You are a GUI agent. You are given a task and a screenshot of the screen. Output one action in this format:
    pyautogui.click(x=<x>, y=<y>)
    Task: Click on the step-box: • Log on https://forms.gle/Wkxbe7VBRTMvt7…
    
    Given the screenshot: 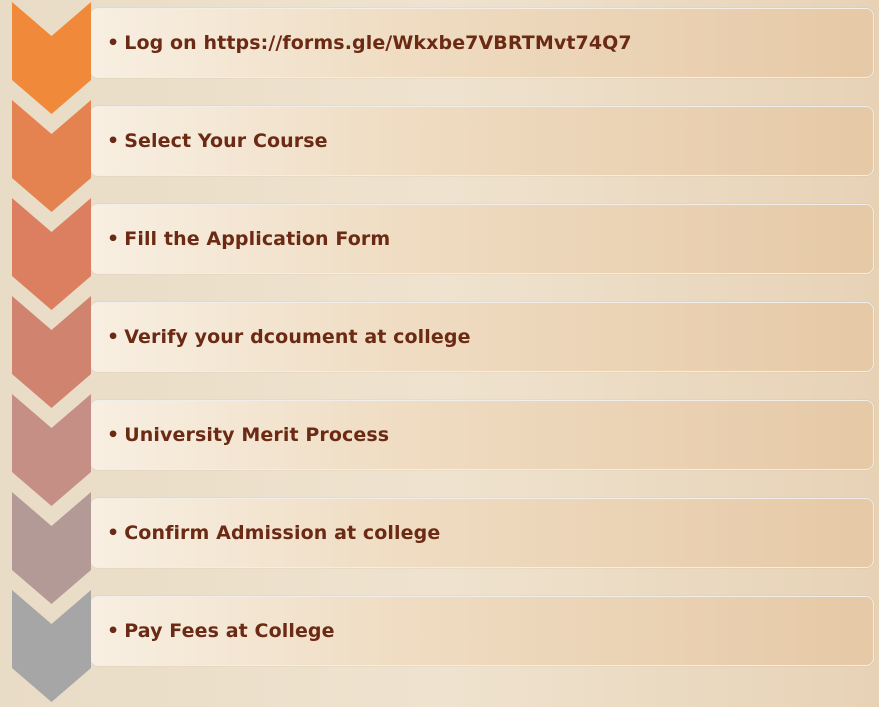 What is the action you would take?
    pyautogui.click(x=482, y=43)
    